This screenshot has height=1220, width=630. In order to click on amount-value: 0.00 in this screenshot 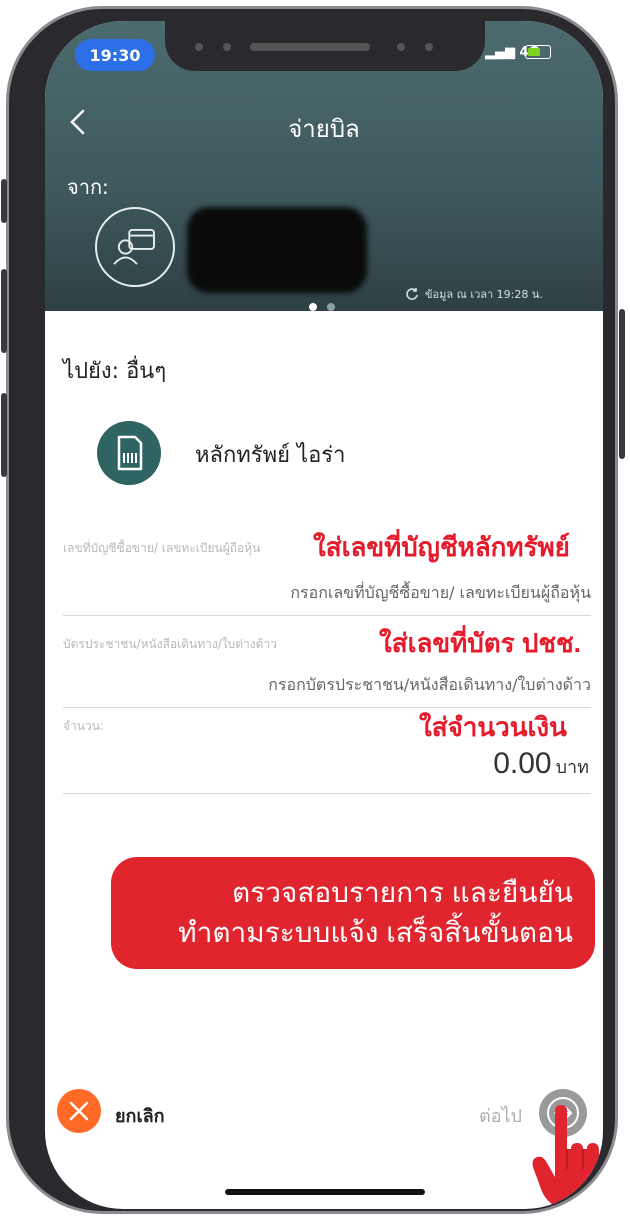, I will do `click(522, 763)`.